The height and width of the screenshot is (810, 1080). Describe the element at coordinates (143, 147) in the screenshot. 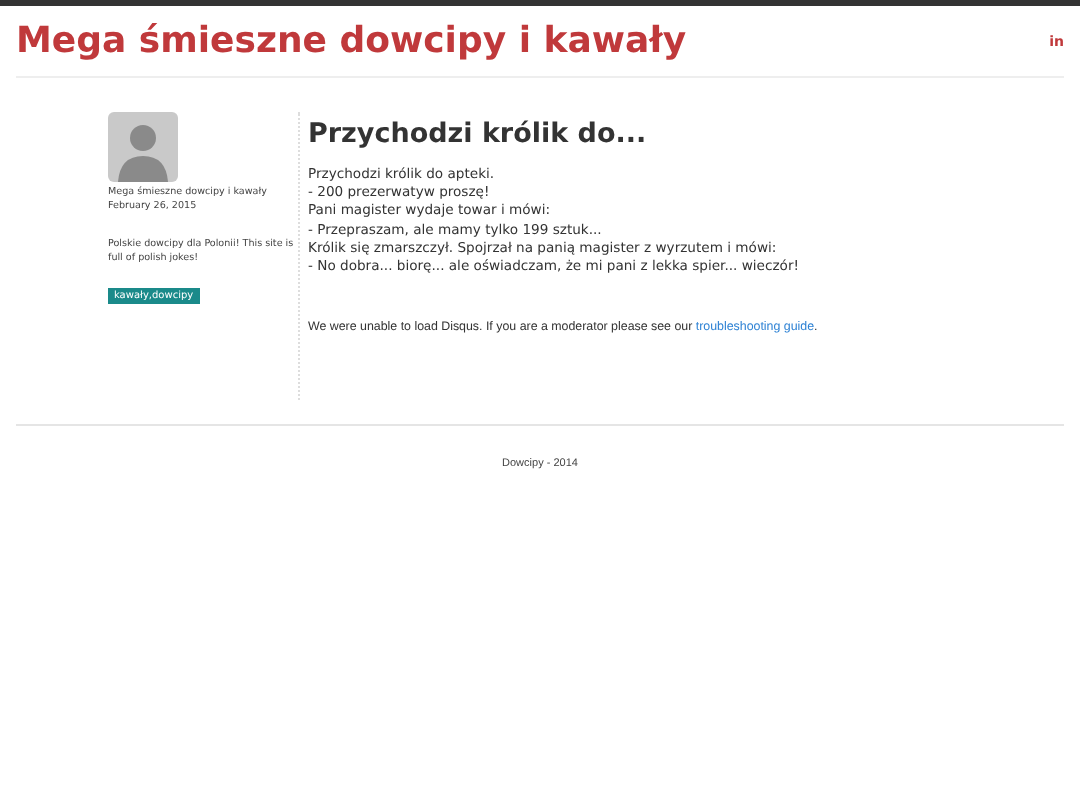

I see `avatar-icon` at that location.